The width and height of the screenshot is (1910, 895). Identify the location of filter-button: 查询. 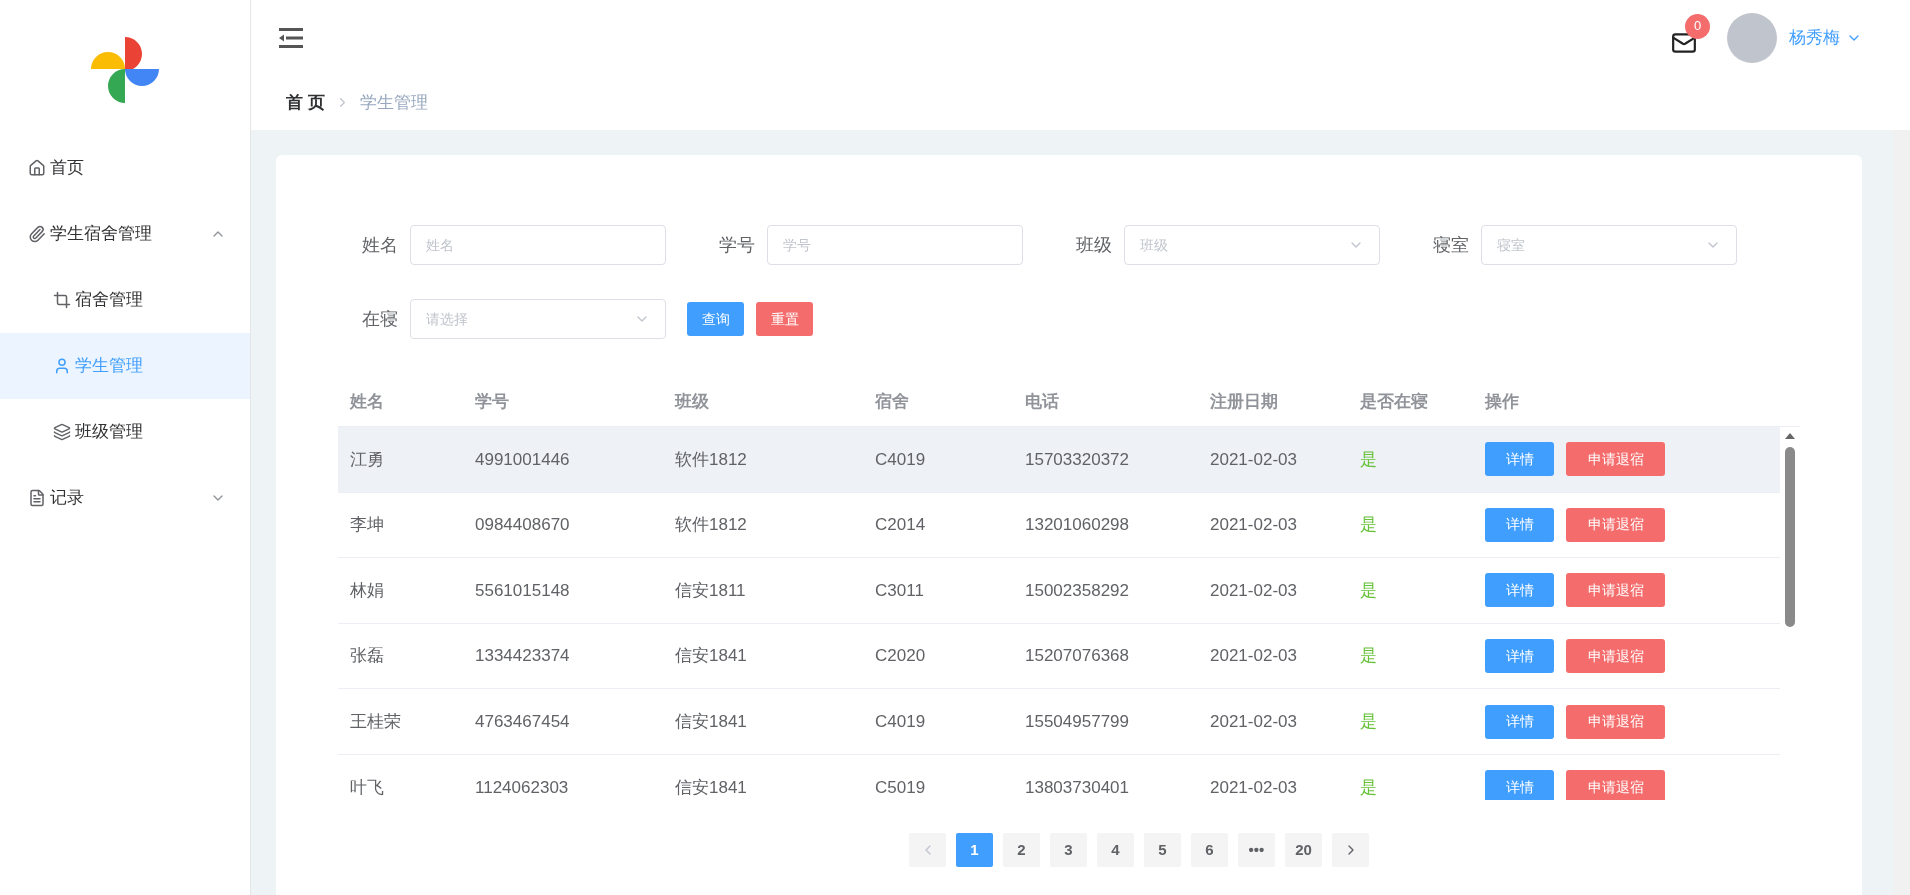
(715, 319).